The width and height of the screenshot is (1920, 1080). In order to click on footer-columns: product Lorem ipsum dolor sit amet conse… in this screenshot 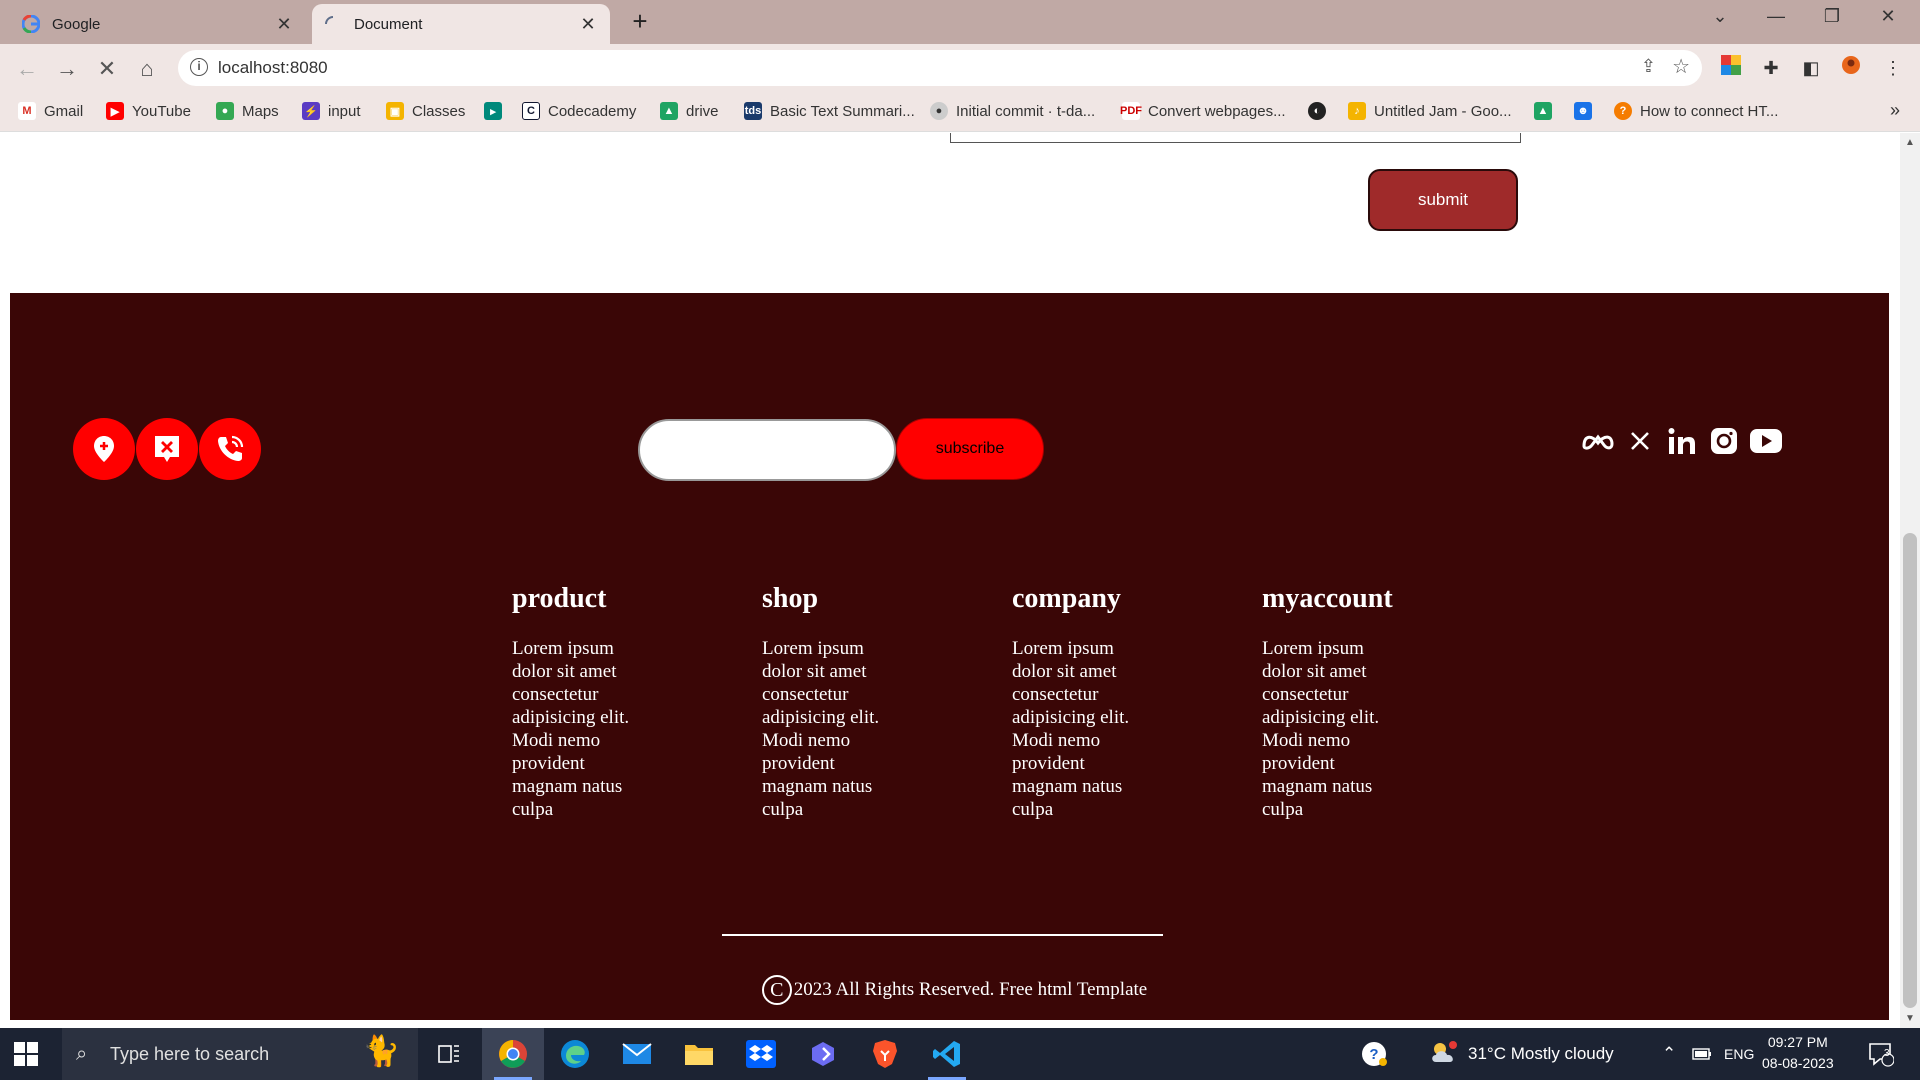, I will do `click(1012, 702)`.